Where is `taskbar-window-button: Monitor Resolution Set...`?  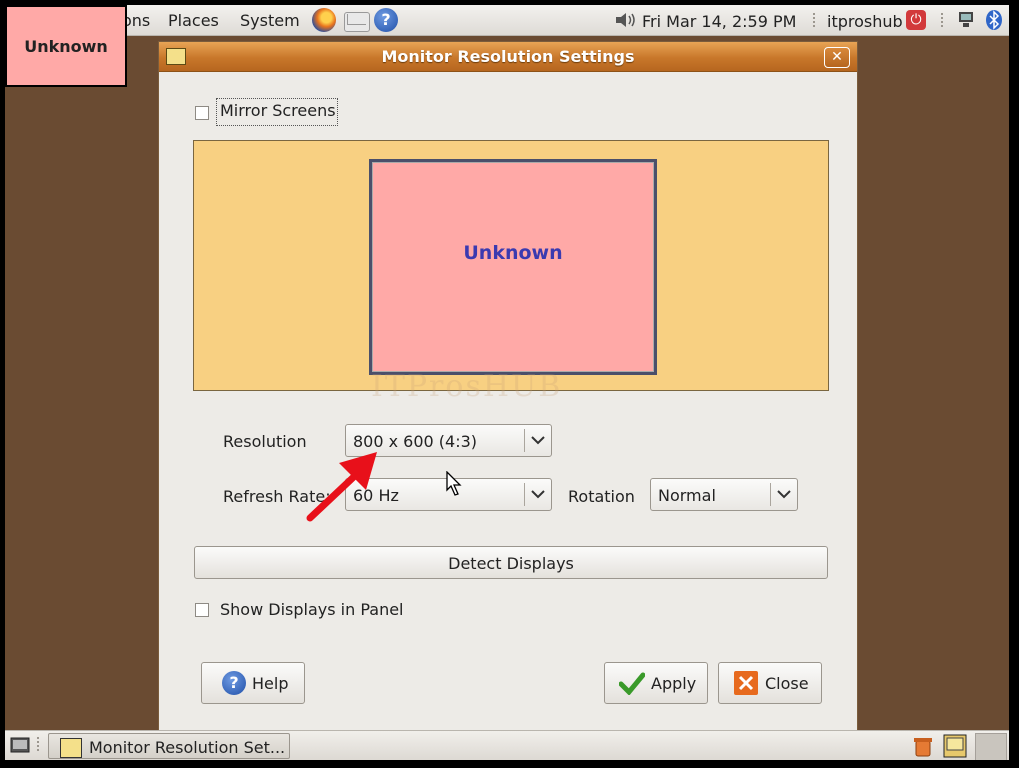
taskbar-window-button: Monitor Resolution Set... is located at coordinates (169, 746).